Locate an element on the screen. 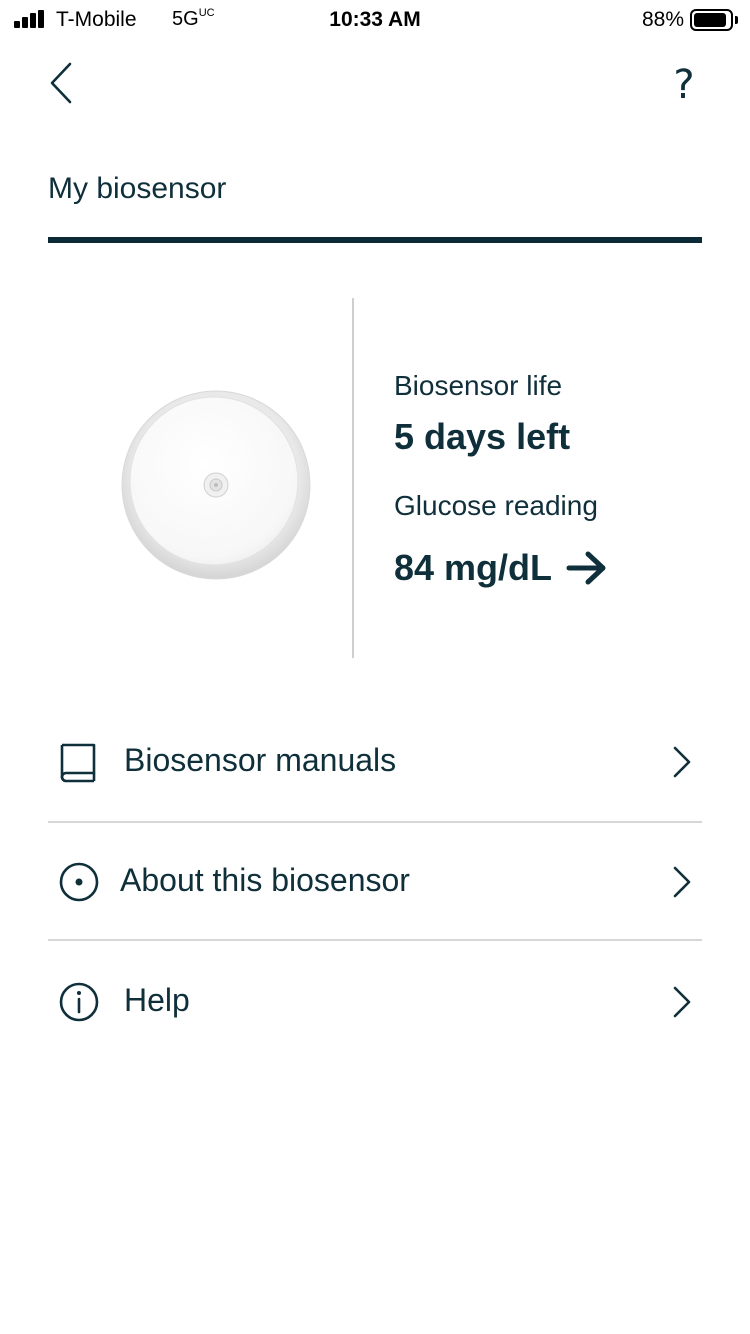  menu-item-about-this-biosensor: About this biosensor is located at coordinates (375, 881).